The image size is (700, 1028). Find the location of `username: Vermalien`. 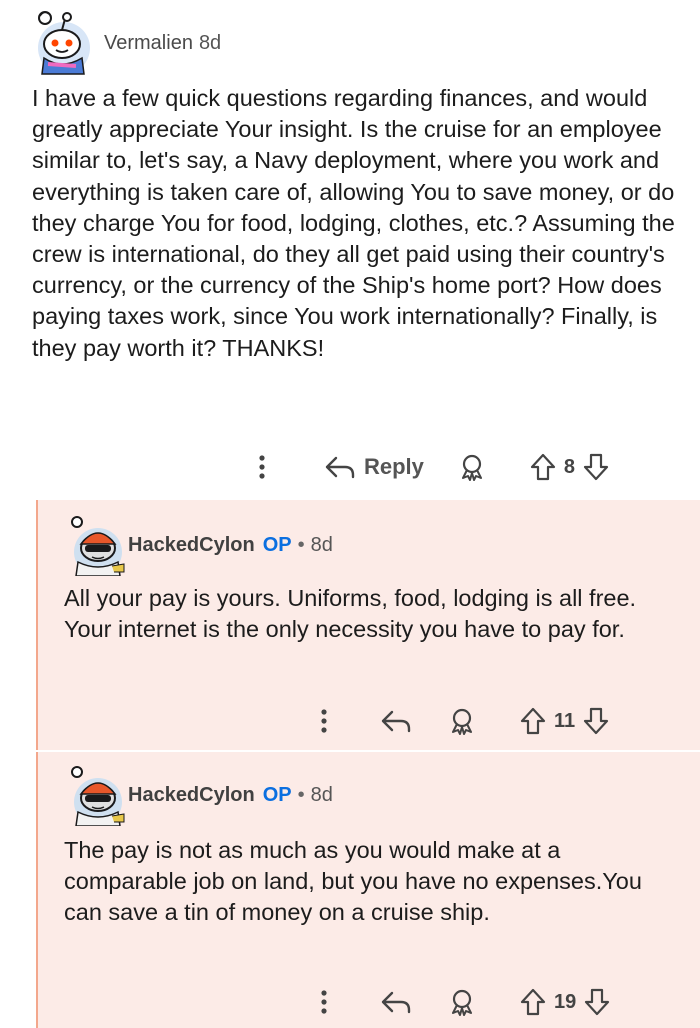

username: Vermalien is located at coordinates (148, 43).